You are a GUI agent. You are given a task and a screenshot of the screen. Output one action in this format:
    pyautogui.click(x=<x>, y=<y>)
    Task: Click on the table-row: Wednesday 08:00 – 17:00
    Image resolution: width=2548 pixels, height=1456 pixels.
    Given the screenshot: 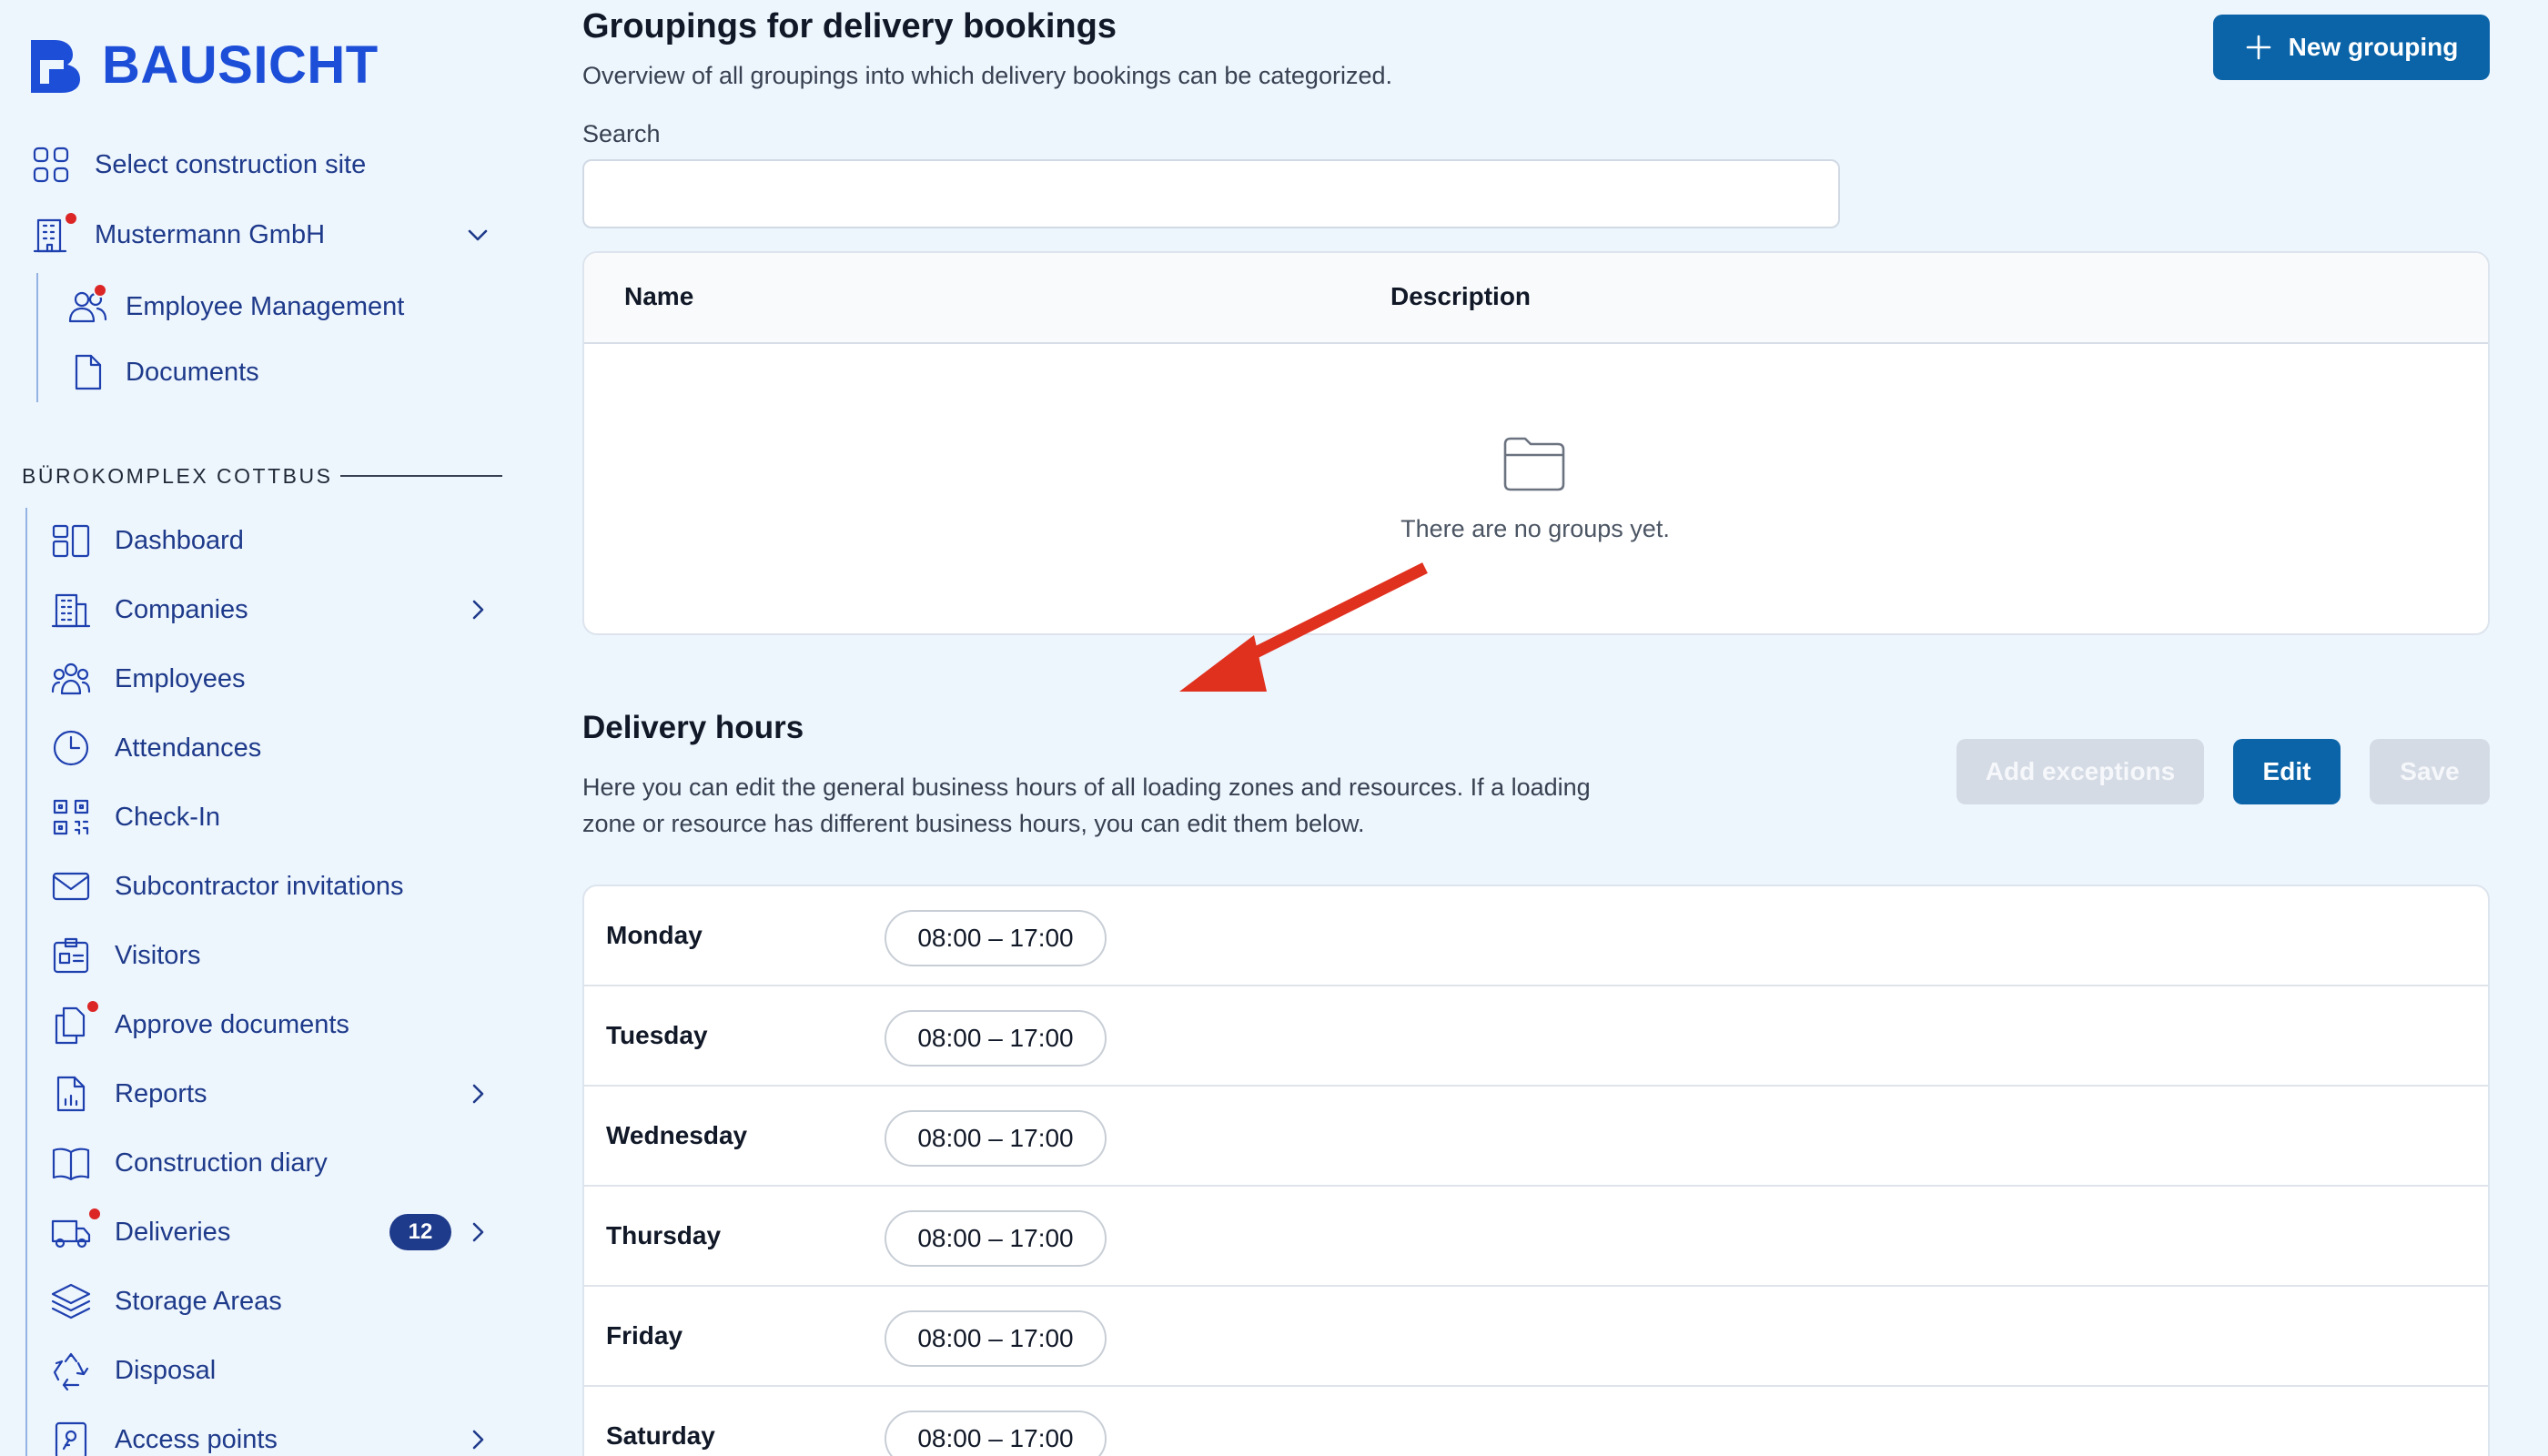 What is the action you would take?
    pyautogui.click(x=1536, y=1137)
    